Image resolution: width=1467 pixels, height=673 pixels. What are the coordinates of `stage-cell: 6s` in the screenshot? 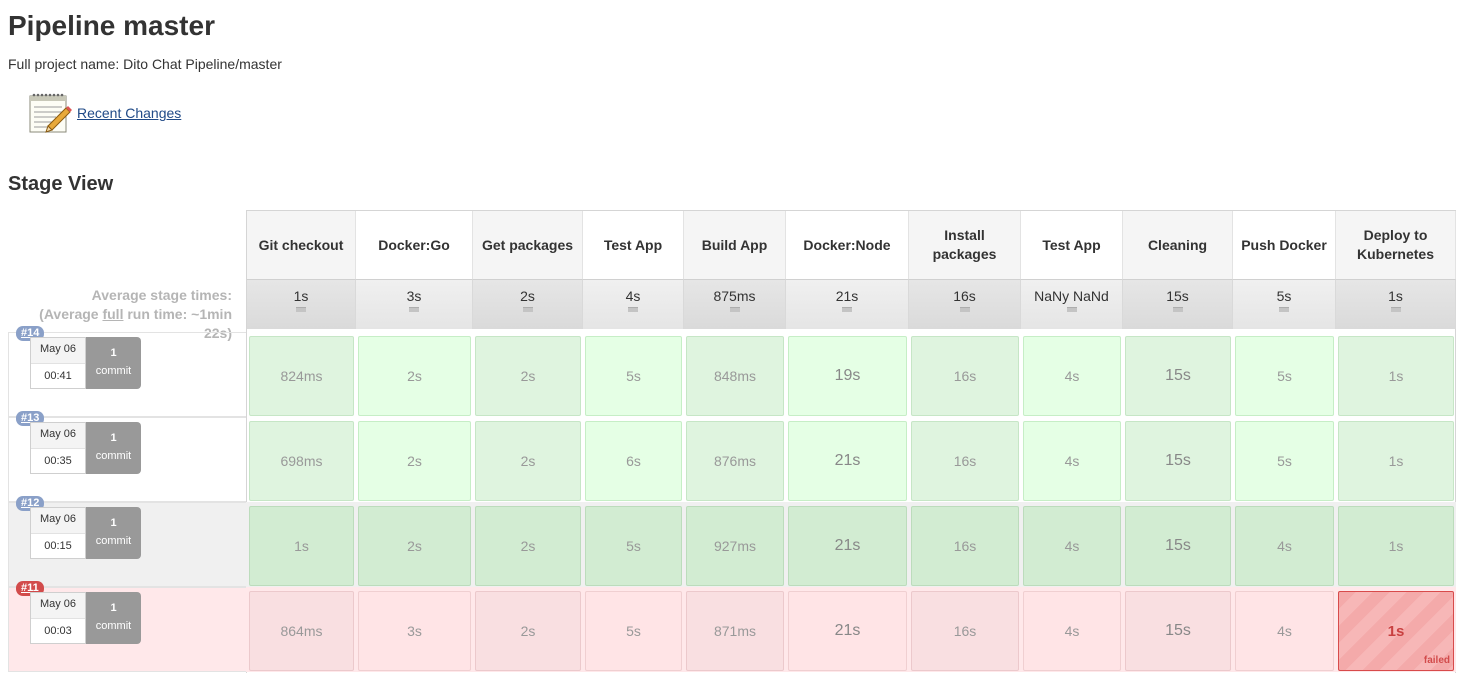 It's located at (633, 461).